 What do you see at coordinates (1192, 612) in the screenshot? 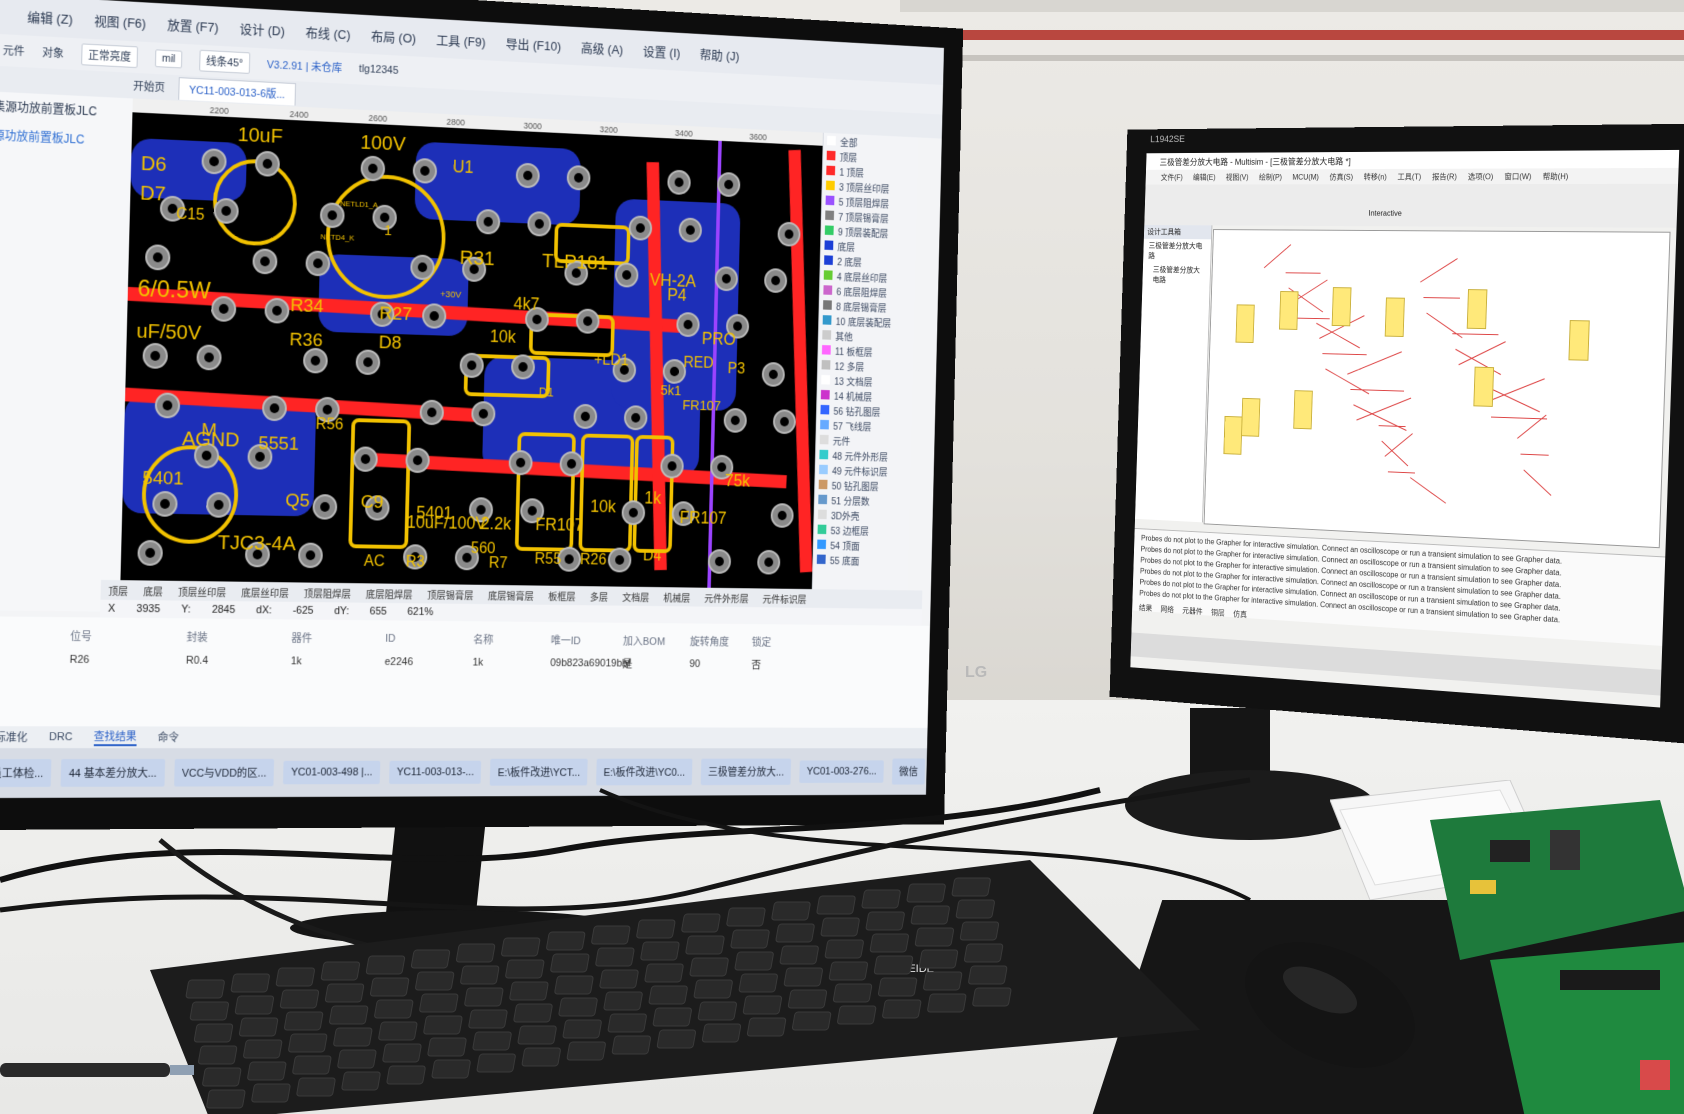
I see `log-tab: 元器件` at bounding box center [1192, 612].